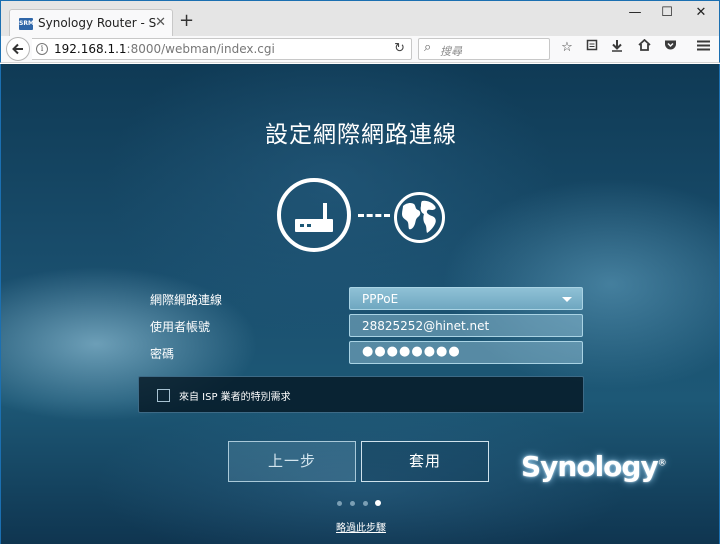 The image size is (720, 544). I want to click on search-placeholder: 搜尋, so click(451, 51).